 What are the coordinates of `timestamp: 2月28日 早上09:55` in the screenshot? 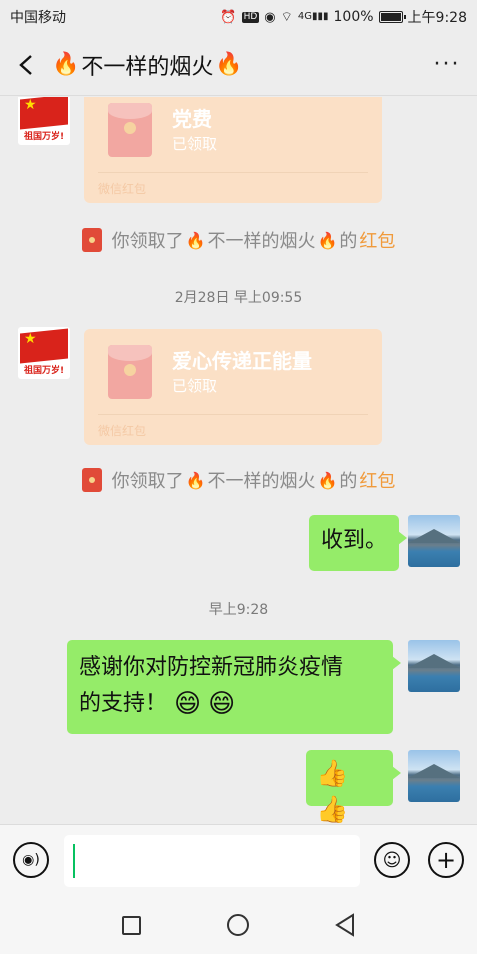 It's located at (238, 298).